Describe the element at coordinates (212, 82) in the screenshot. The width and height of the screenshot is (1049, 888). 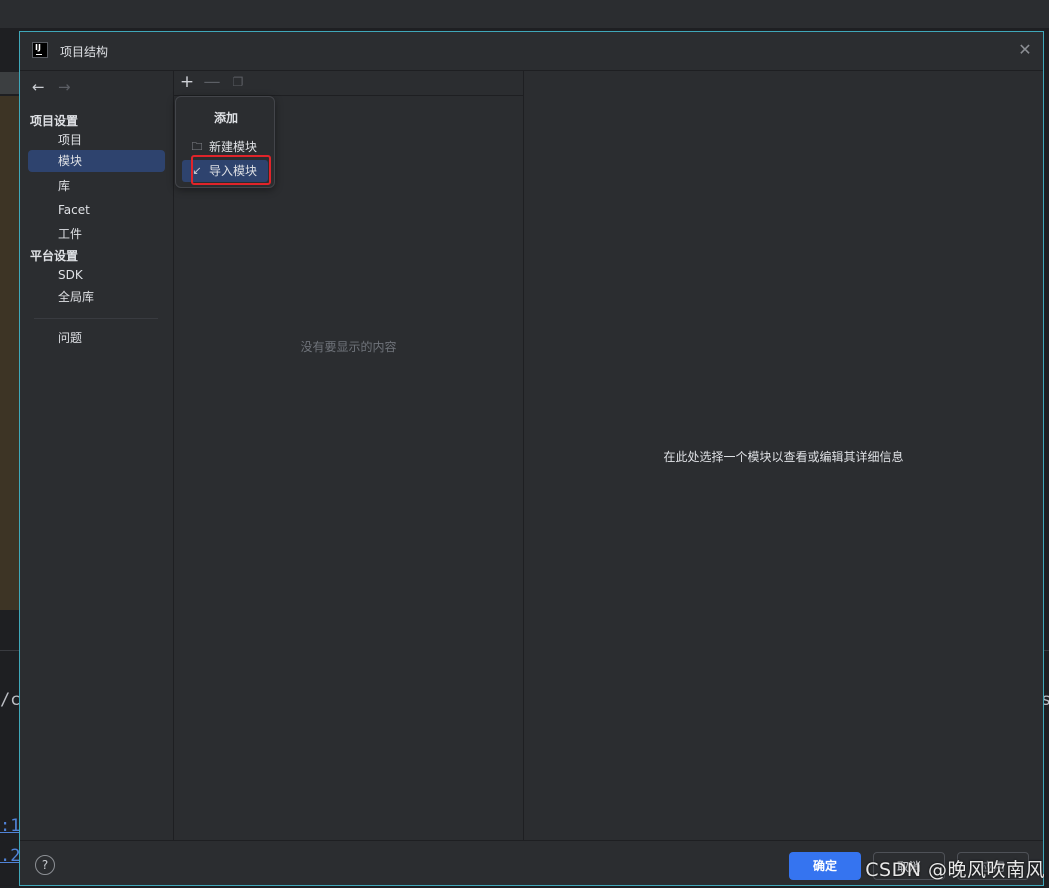
I see `minus-icon: —` at that location.